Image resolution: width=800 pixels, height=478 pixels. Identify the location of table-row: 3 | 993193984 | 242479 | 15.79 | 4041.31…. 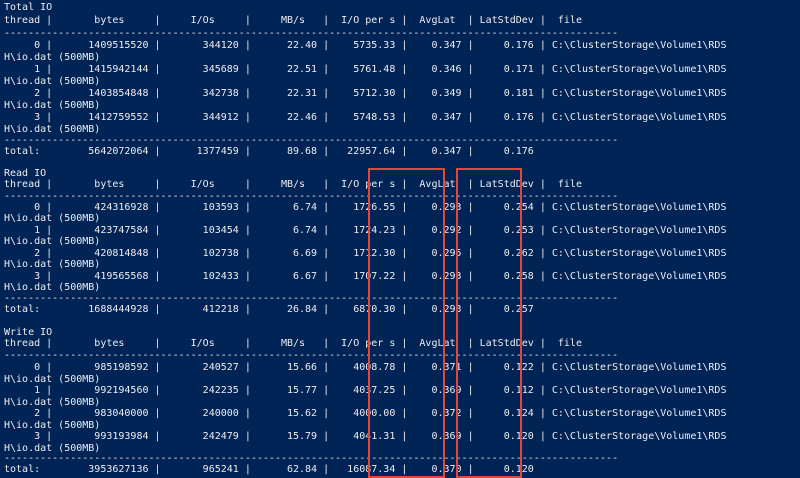
(365, 436).